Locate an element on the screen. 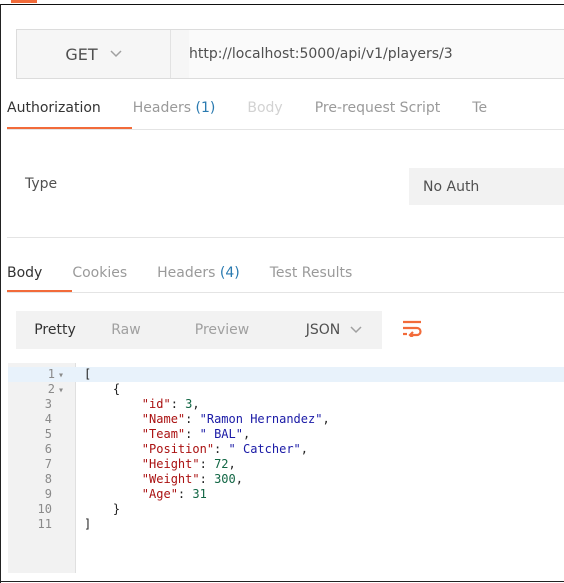 This screenshot has height=583, width=564. tab-label: Test Results is located at coordinates (311, 273).